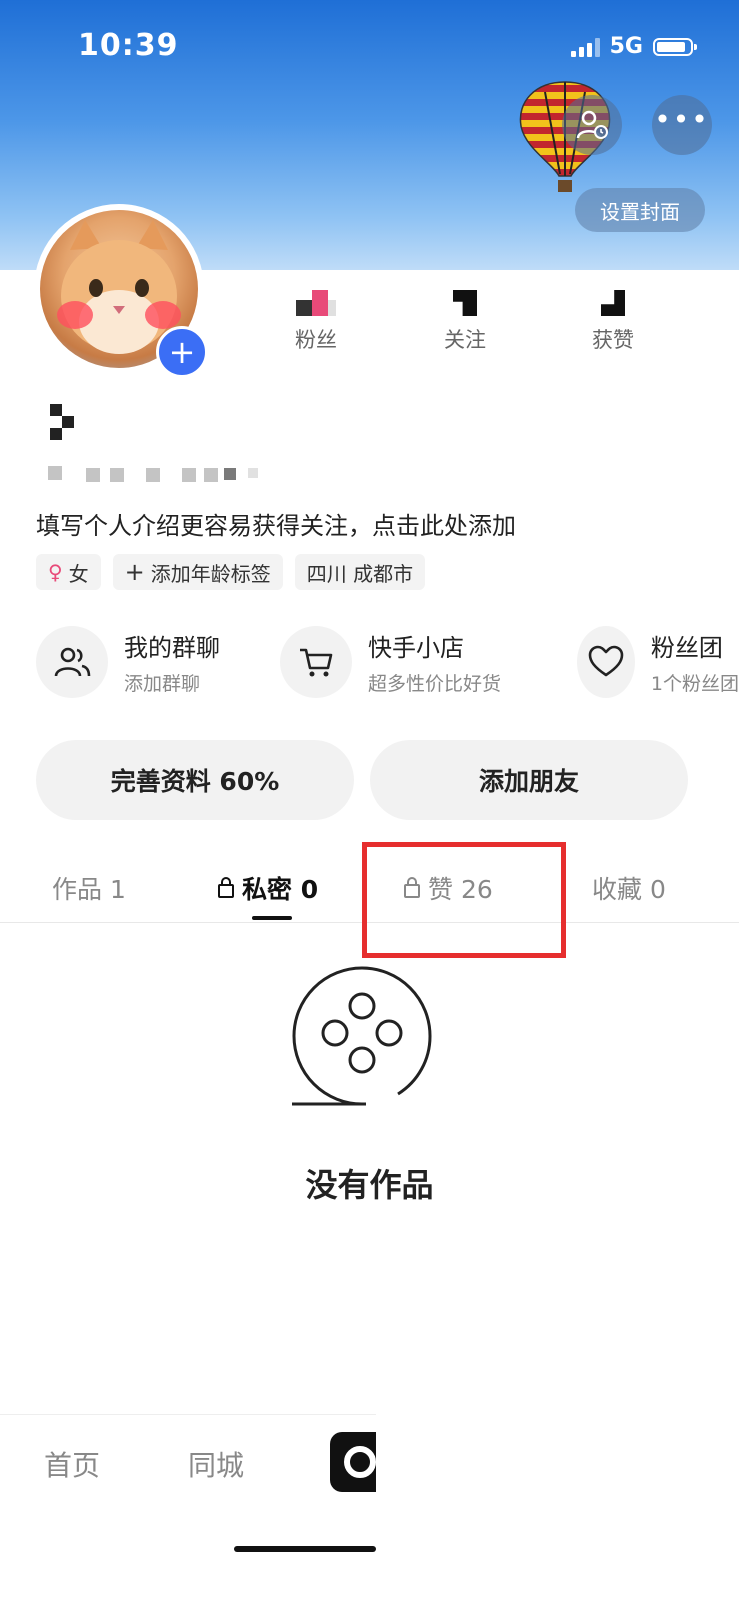  I want to click on cart-icon, so click(316, 662).